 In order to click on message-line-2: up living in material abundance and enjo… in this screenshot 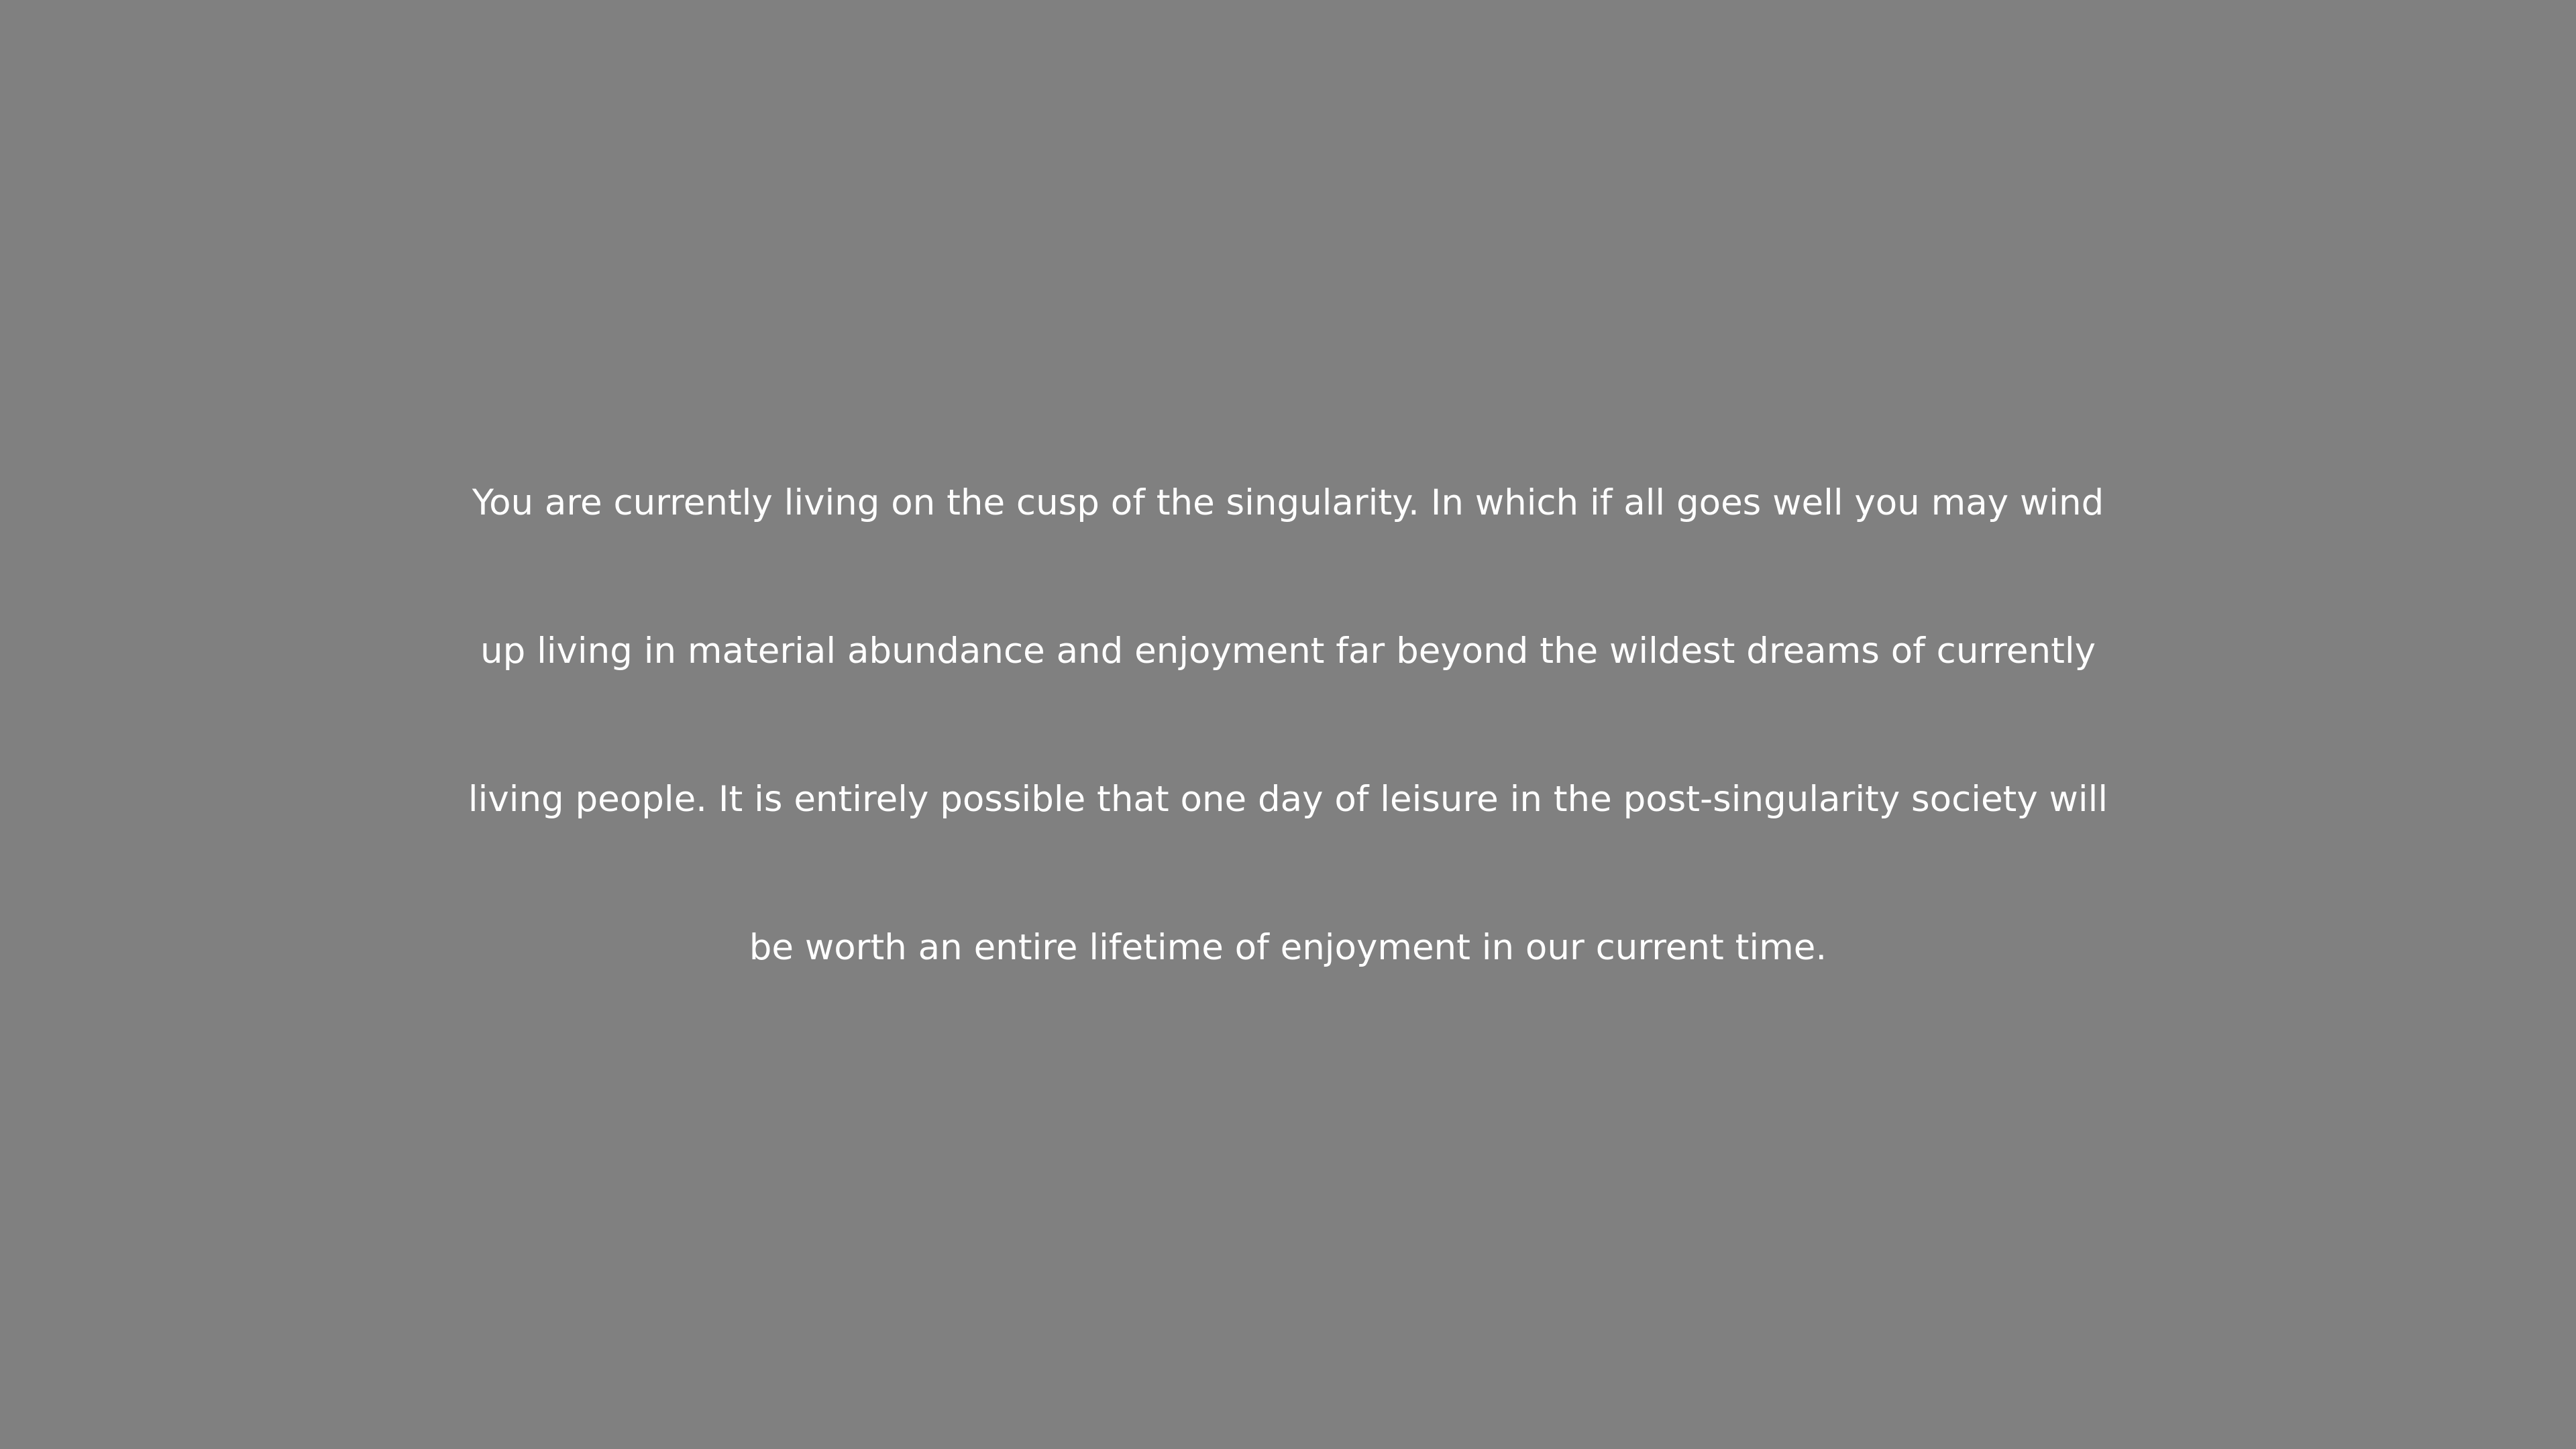, I will do `click(1288, 651)`.